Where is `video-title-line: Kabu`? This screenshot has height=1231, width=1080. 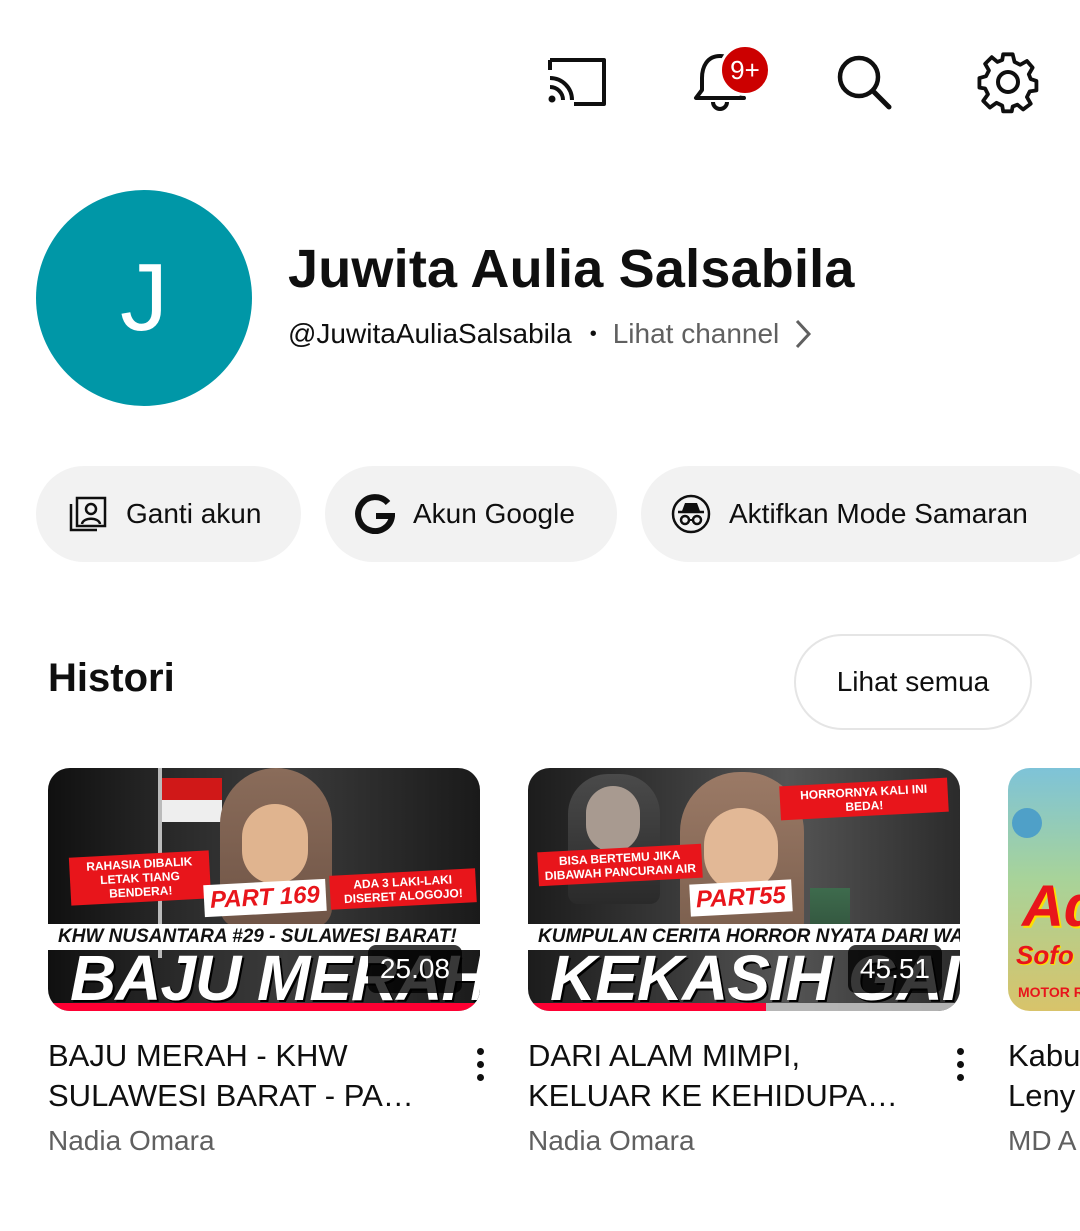 video-title-line: Kabu is located at coordinates (1044, 1055).